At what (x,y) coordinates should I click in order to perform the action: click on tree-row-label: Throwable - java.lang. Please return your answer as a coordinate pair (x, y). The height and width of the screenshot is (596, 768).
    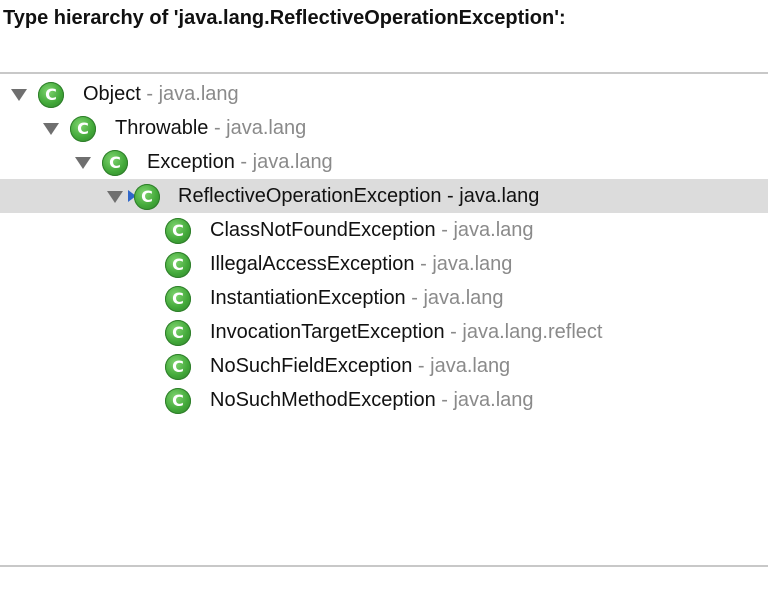
    Looking at the image, I should click on (210, 128).